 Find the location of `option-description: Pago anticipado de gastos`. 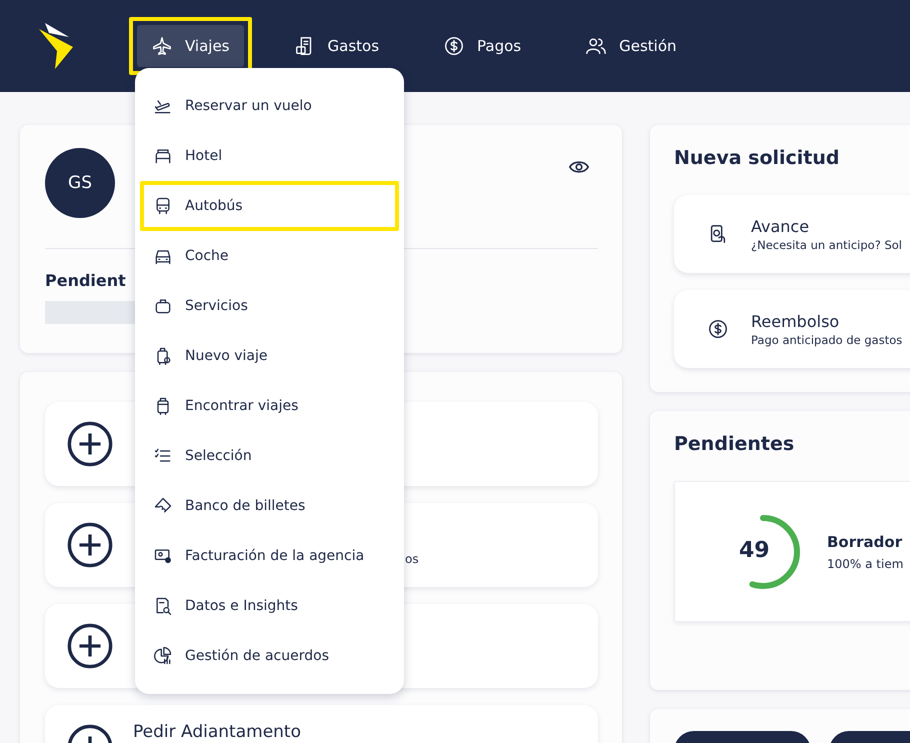

option-description: Pago anticipado de gastos is located at coordinates (826, 339).